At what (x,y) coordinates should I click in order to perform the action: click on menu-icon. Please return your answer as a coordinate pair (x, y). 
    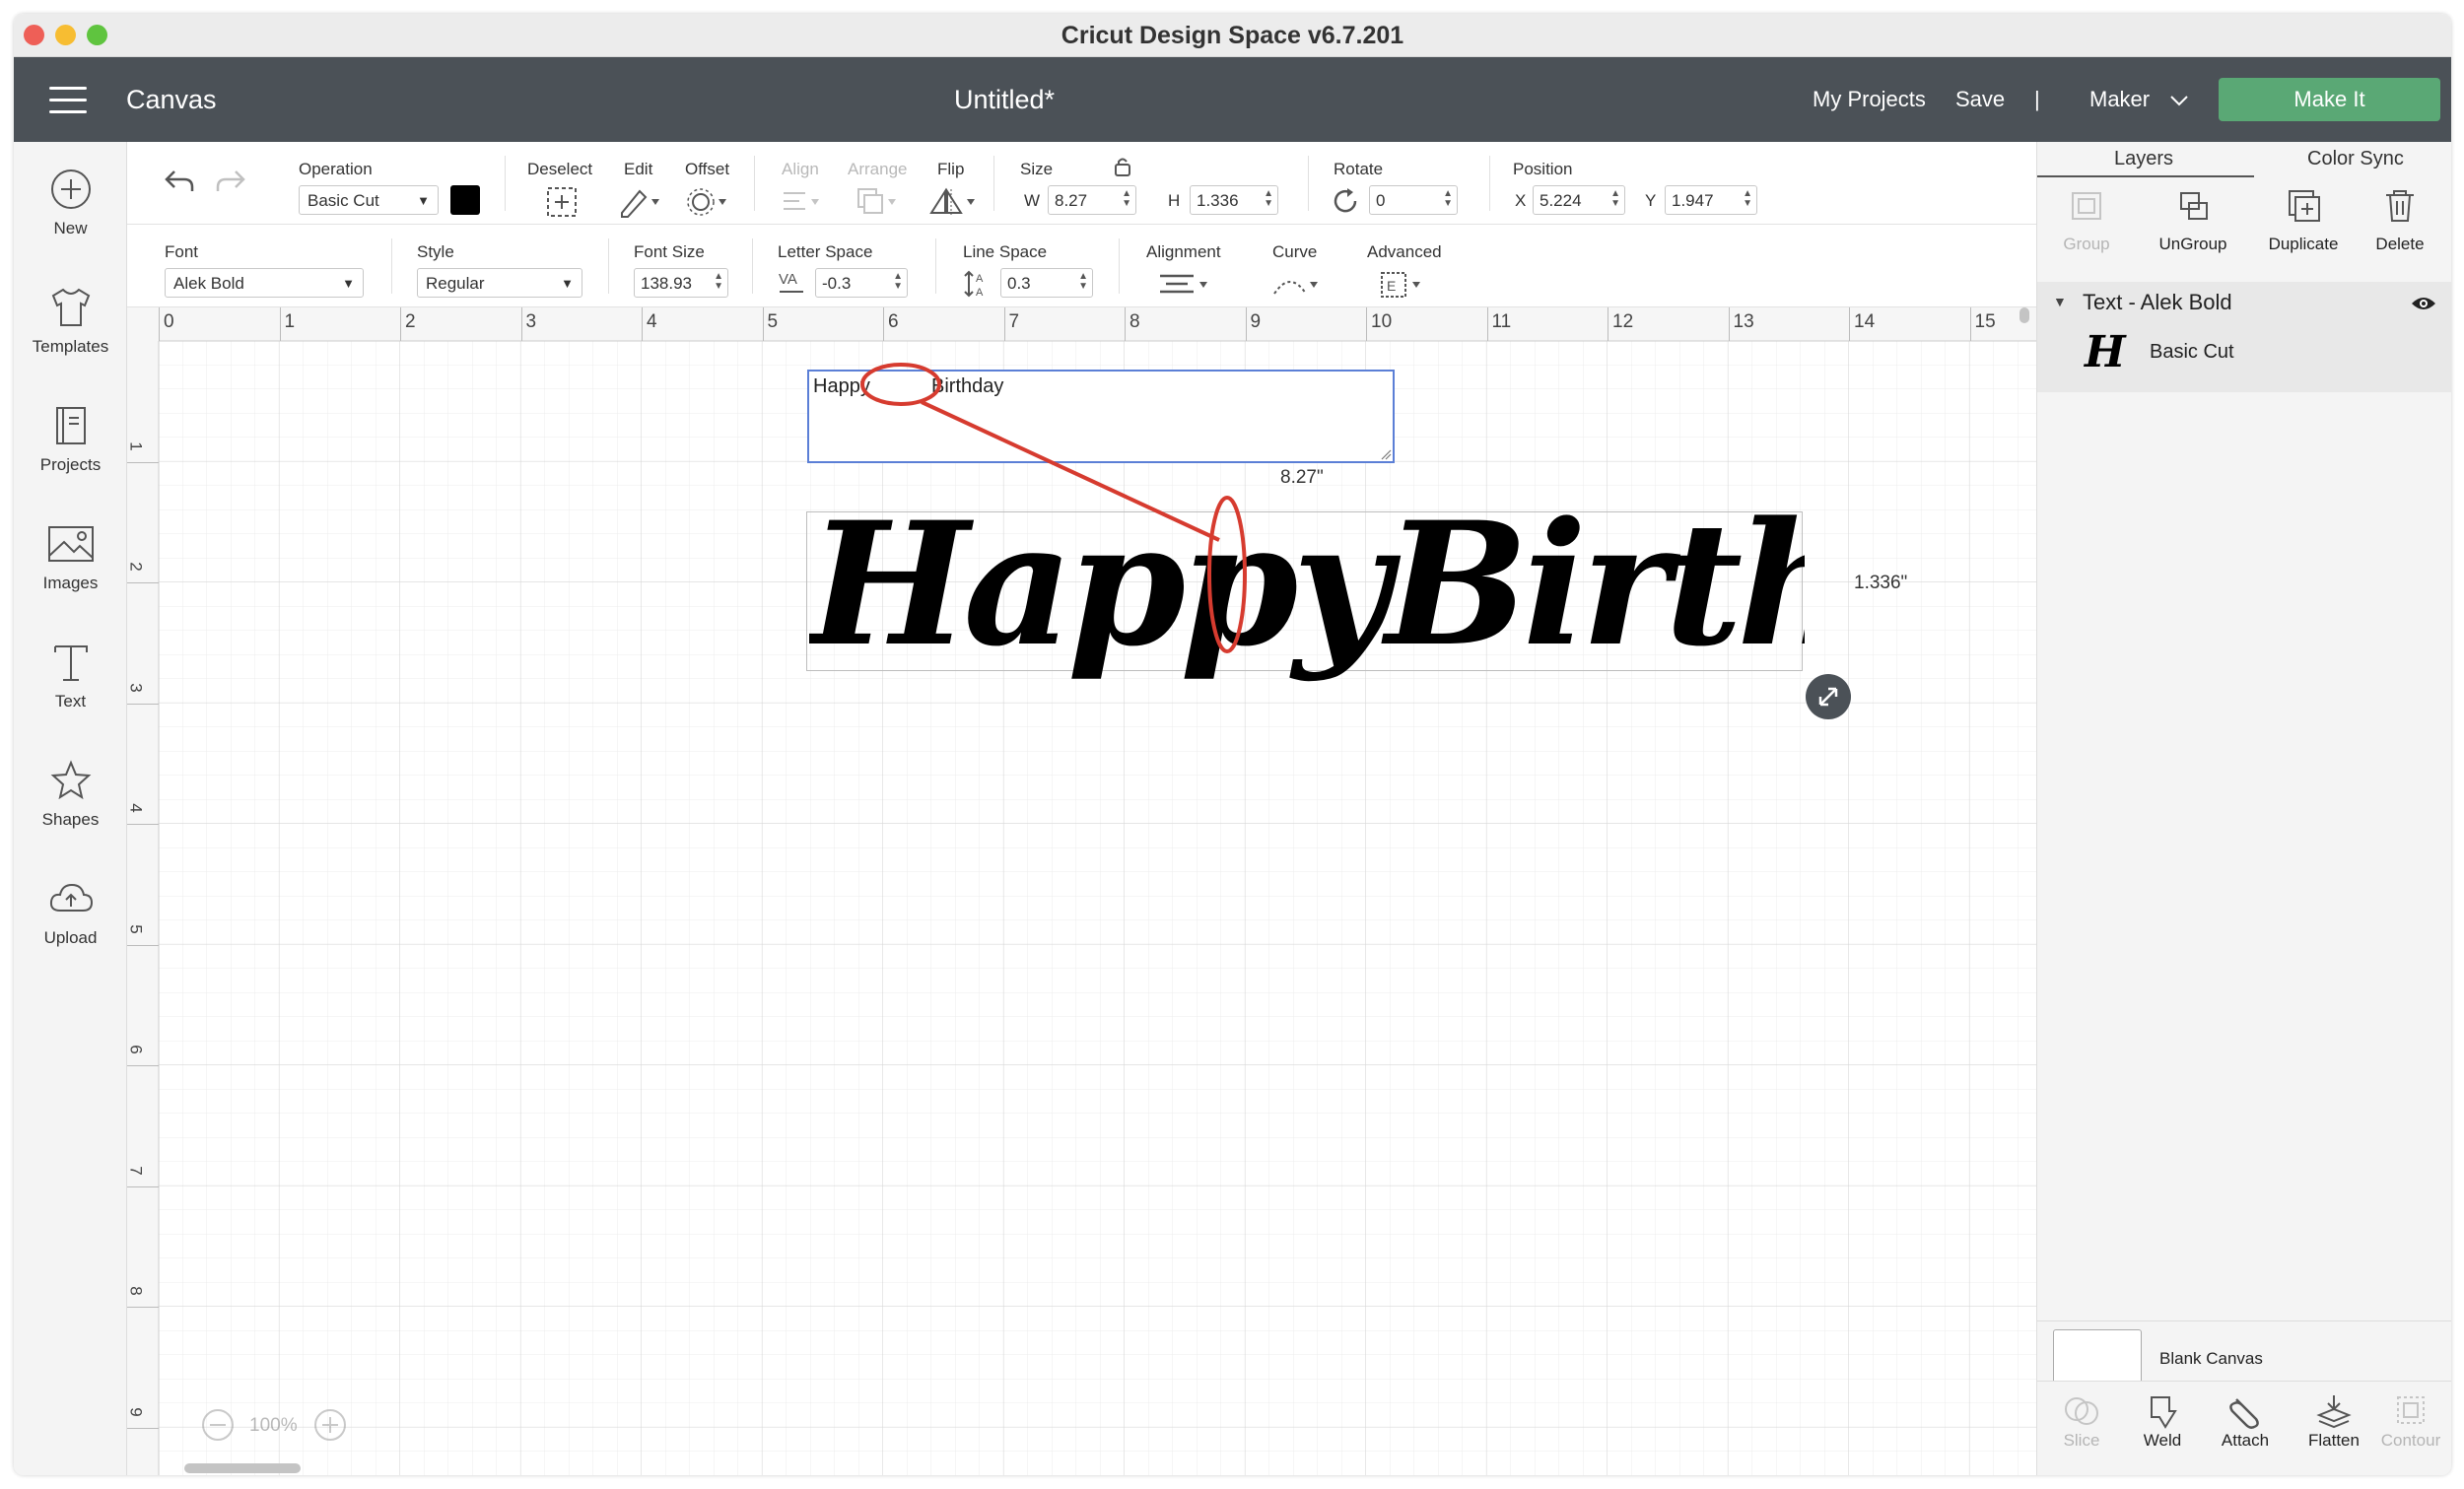
    Looking at the image, I should click on (68, 100).